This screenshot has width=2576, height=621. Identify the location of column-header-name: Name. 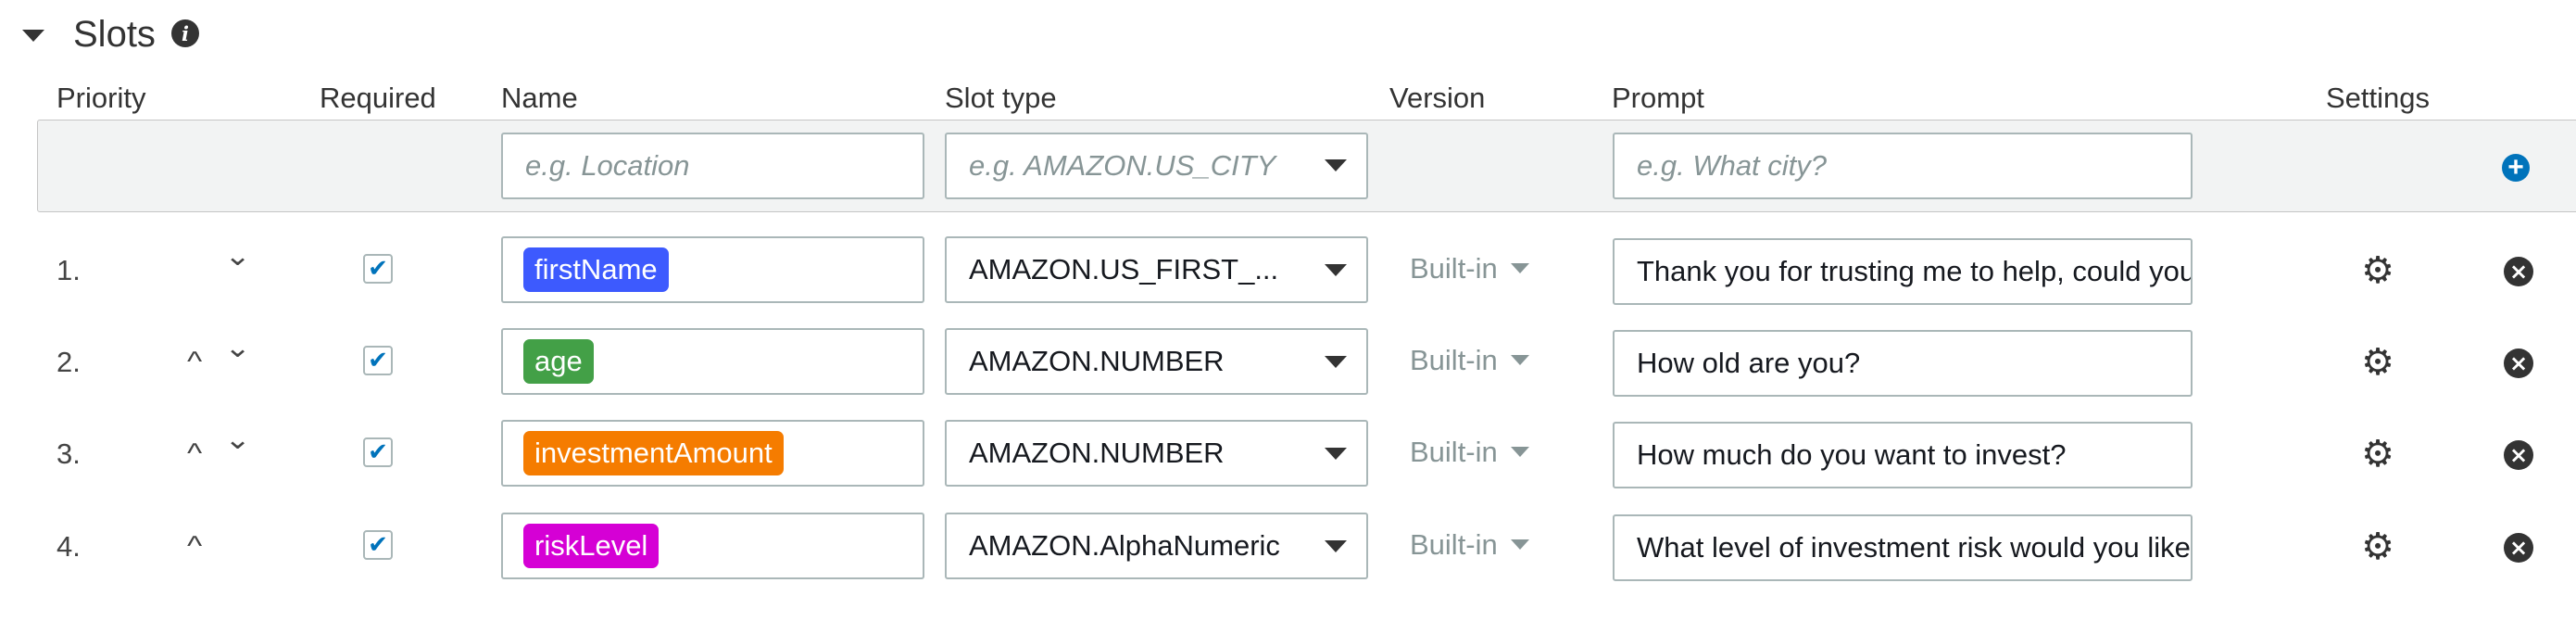
(539, 98).